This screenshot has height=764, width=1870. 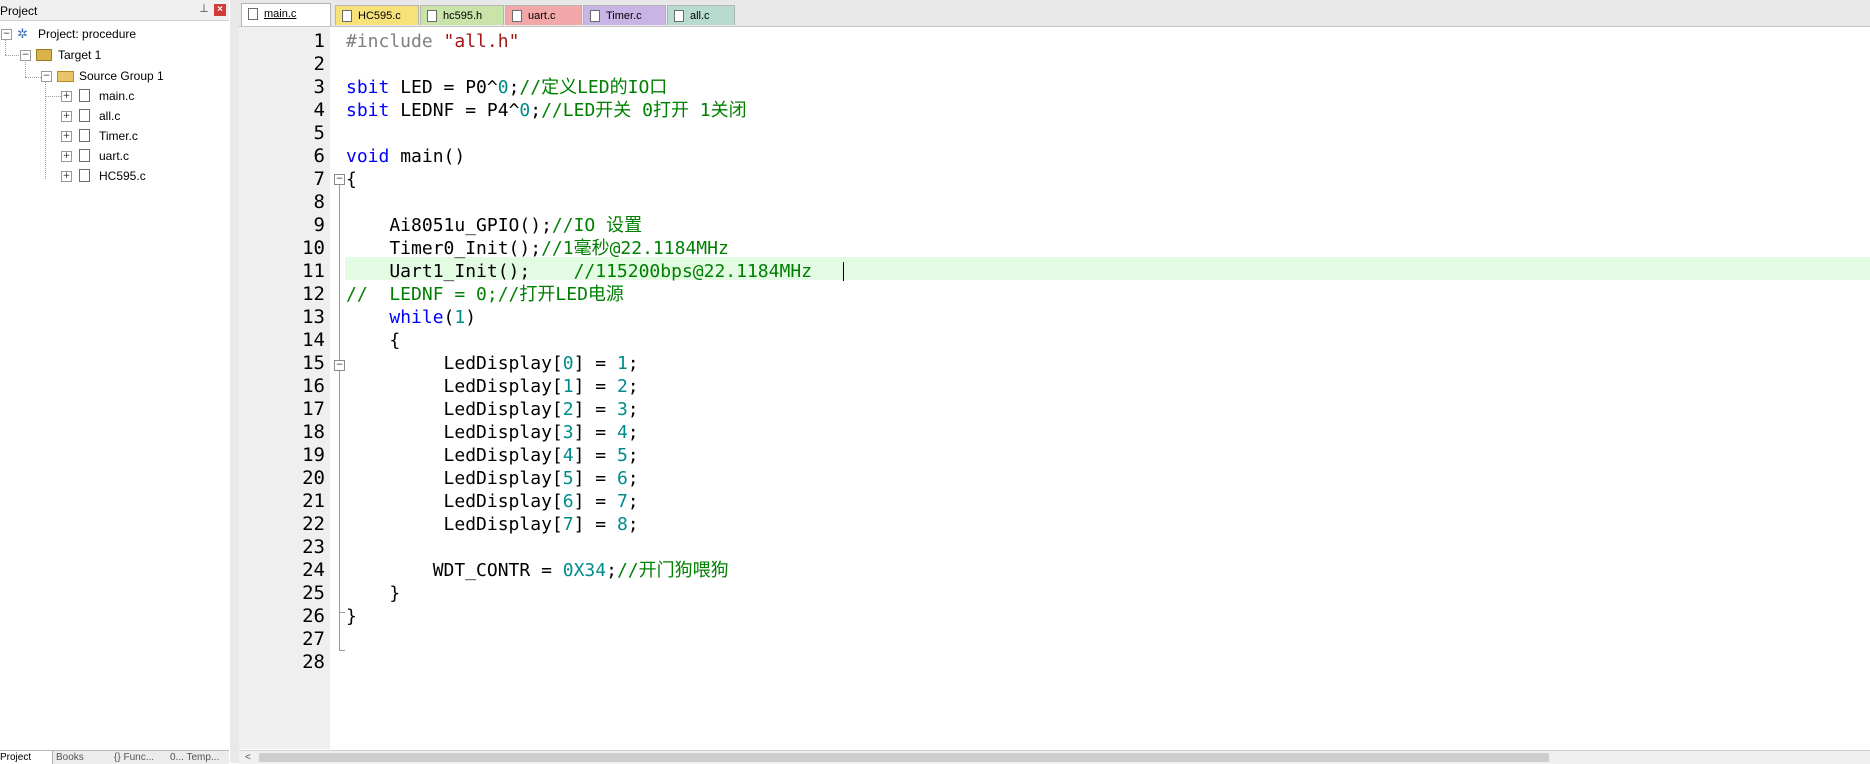 I want to click on tree-node-group: − Source Group 1, so click(x=100, y=77).